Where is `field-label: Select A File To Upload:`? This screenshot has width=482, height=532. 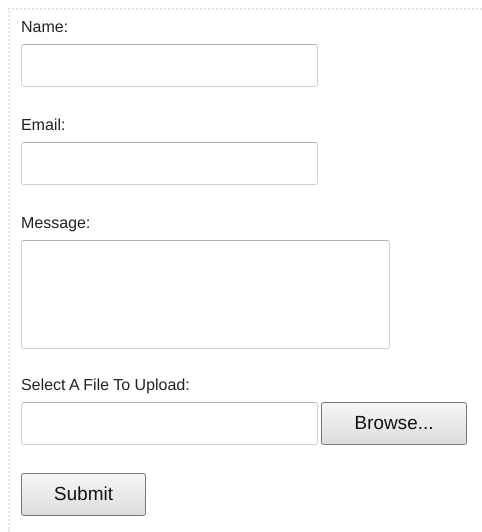 field-label: Select A File To Upload: is located at coordinates (105, 386).